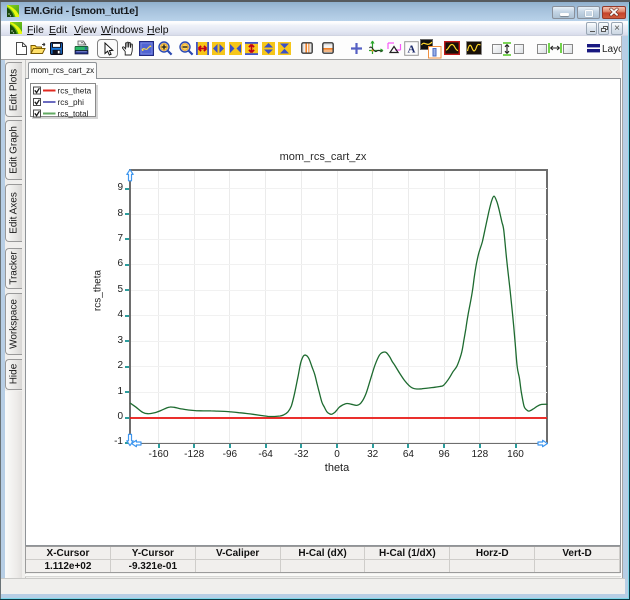 The width and height of the screenshot is (630, 600). I want to click on svg-text: rcs_total, so click(73, 114).